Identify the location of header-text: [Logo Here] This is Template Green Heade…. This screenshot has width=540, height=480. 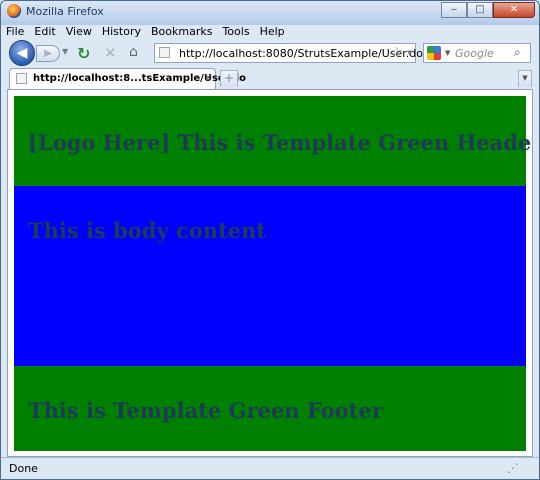
(280, 142).